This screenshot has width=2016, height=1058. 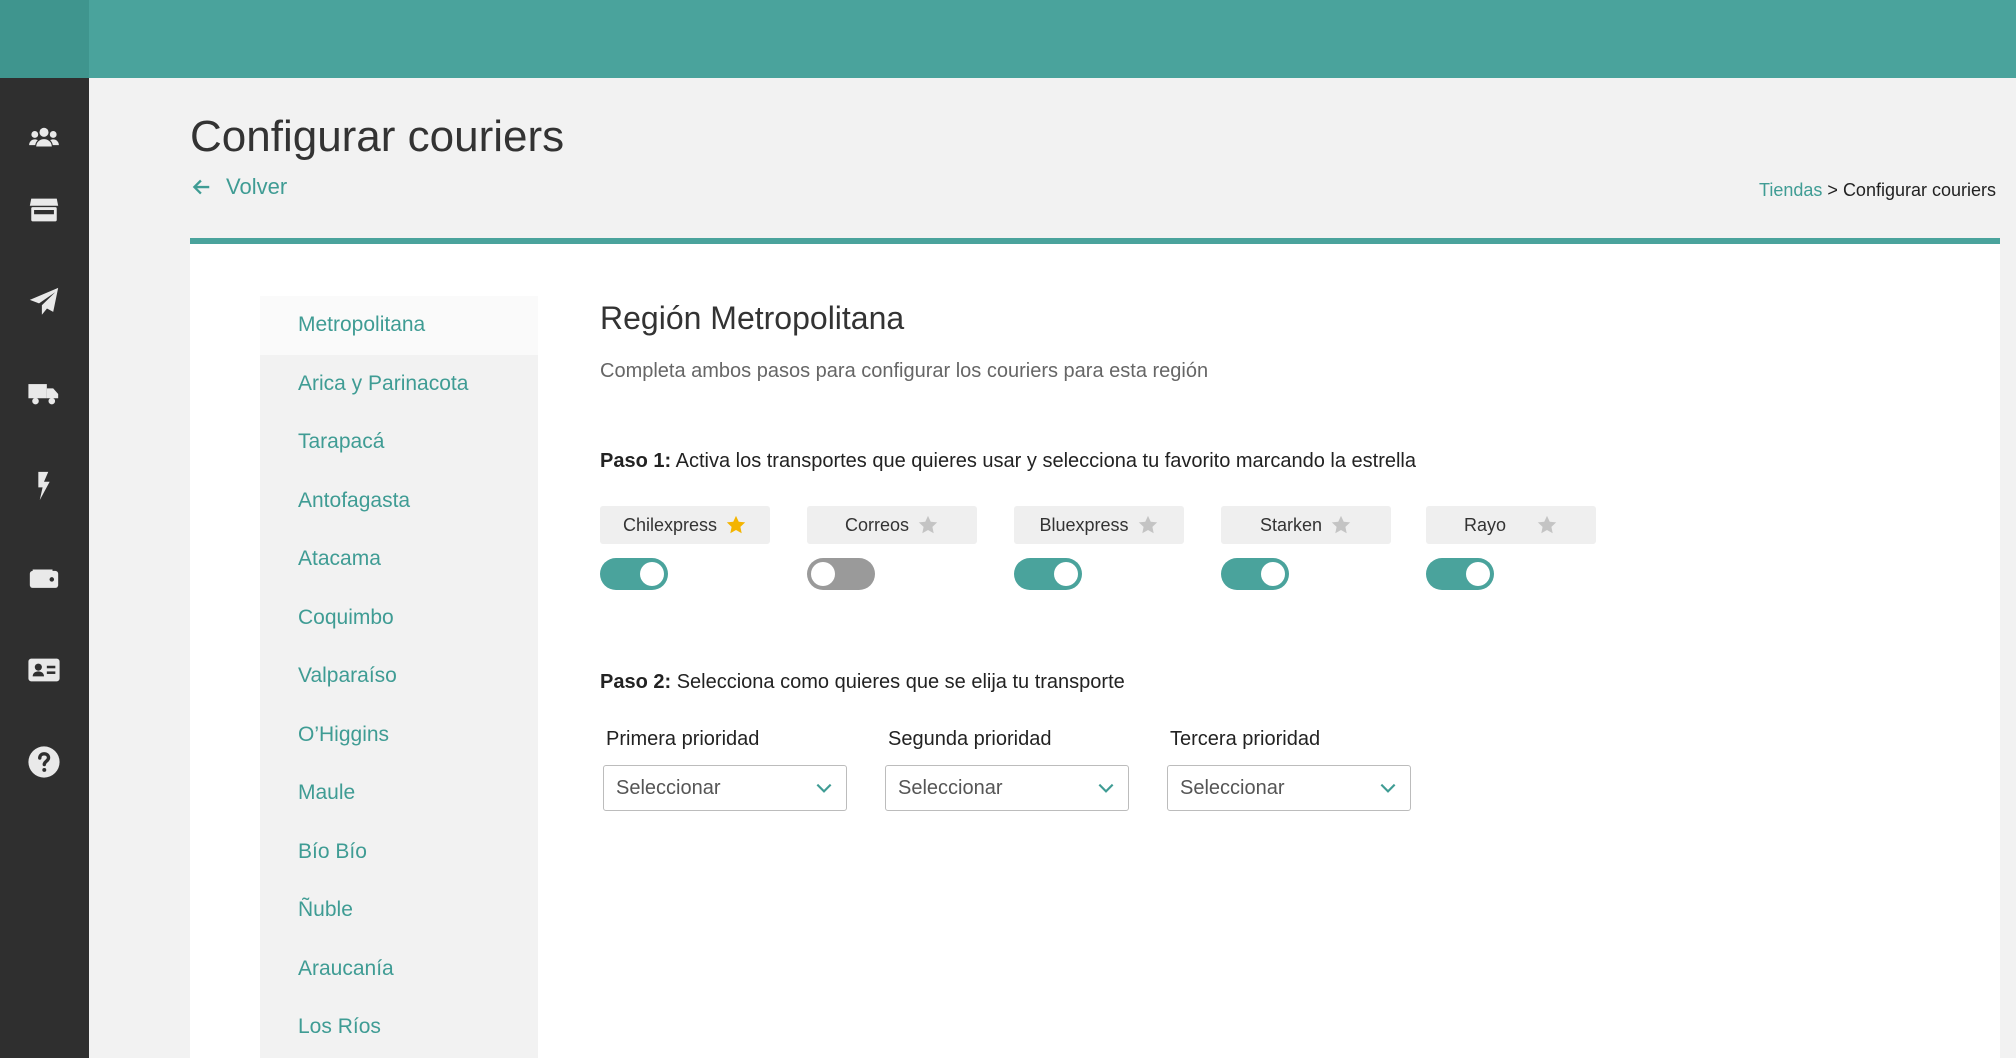 What do you see at coordinates (1007, 788) in the screenshot?
I see `priority-second-select: Seleccionar` at bounding box center [1007, 788].